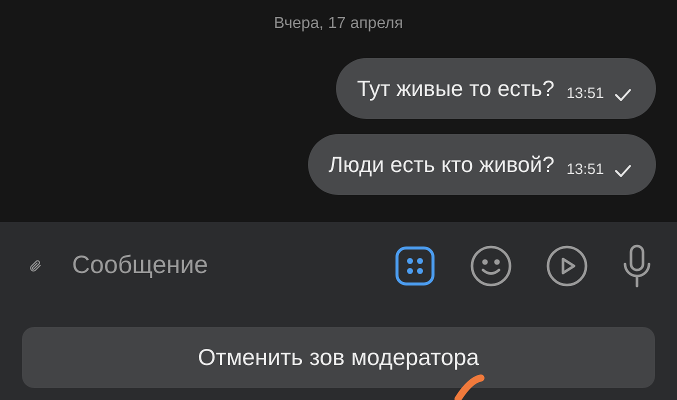 This screenshot has width=677, height=400. I want to click on smiley-icon, so click(491, 266).